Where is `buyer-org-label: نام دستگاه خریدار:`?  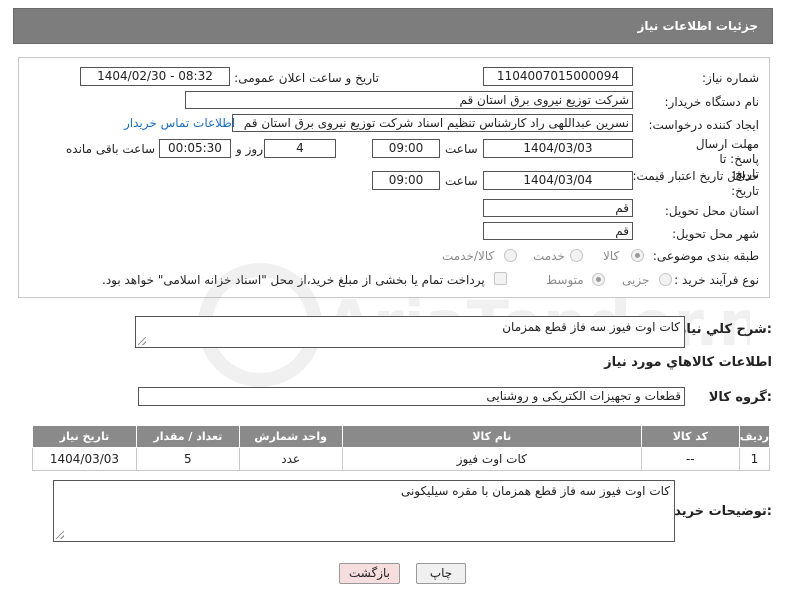 buyer-org-label: نام دستگاه خریدار: is located at coordinates (712, 102).